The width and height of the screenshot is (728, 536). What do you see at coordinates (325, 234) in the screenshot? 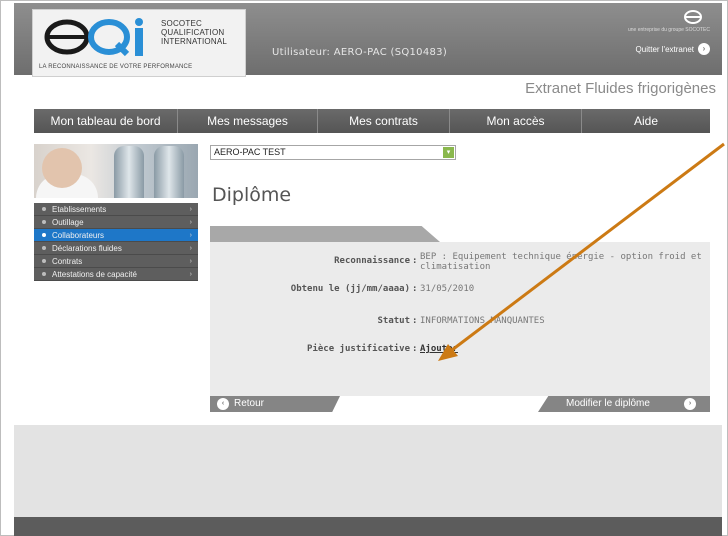
I see `panel-tab` at bounding box center [325, 234].